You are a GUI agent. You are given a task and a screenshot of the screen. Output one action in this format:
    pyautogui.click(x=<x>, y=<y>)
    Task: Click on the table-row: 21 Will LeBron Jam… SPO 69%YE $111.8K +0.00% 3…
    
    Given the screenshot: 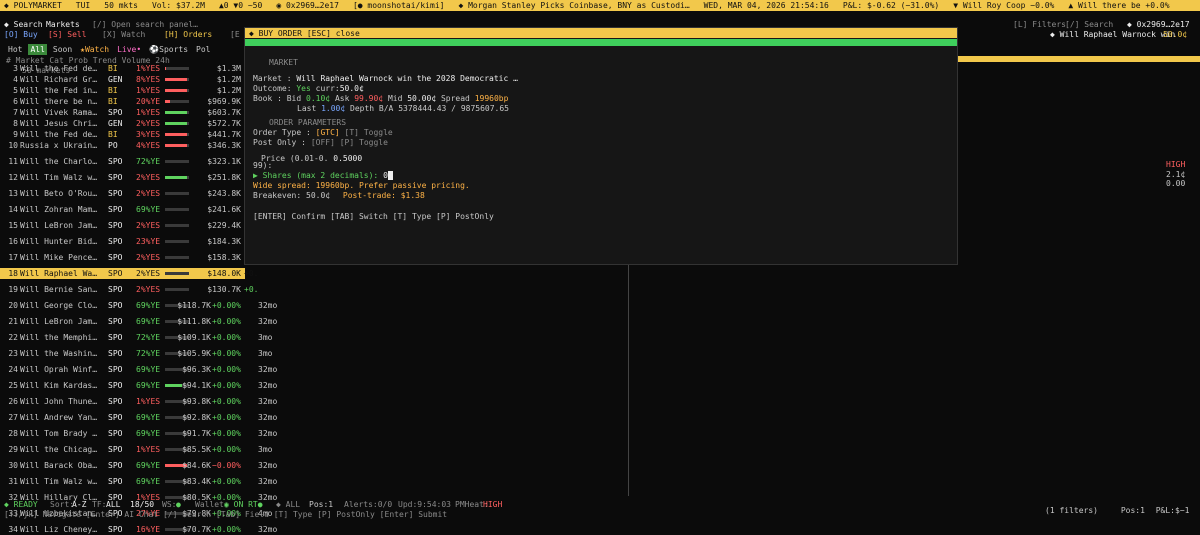 What is the action you would take?
    pyautogui.click(x=138, y=321)
    